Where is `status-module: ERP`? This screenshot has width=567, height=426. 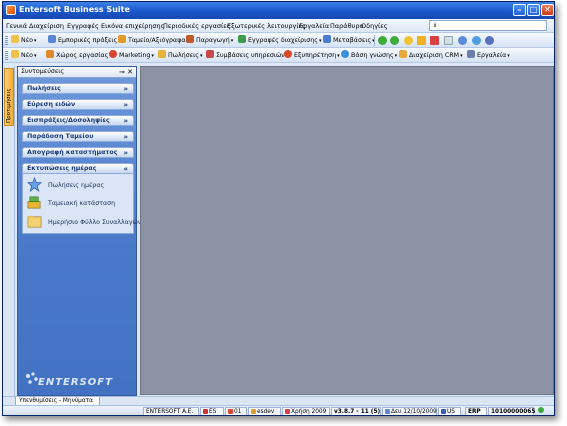 status-module: ERP is located at coordinates (476, 411).